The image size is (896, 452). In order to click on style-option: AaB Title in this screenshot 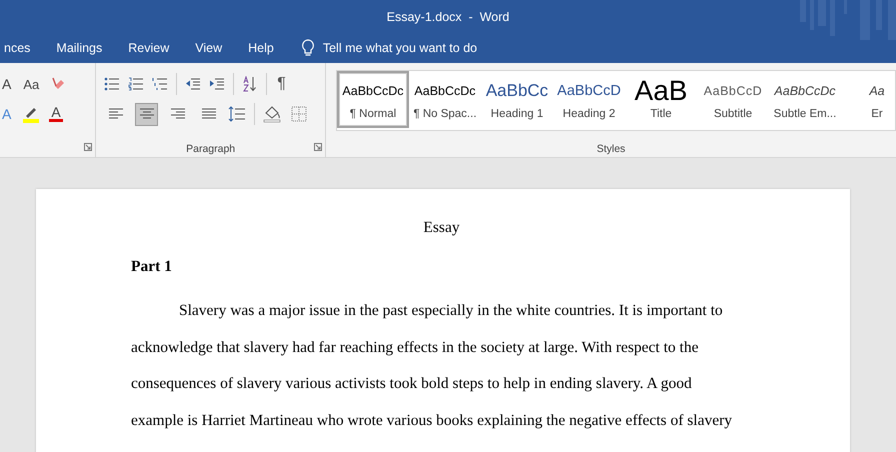, I will do `click(661, 99)`.